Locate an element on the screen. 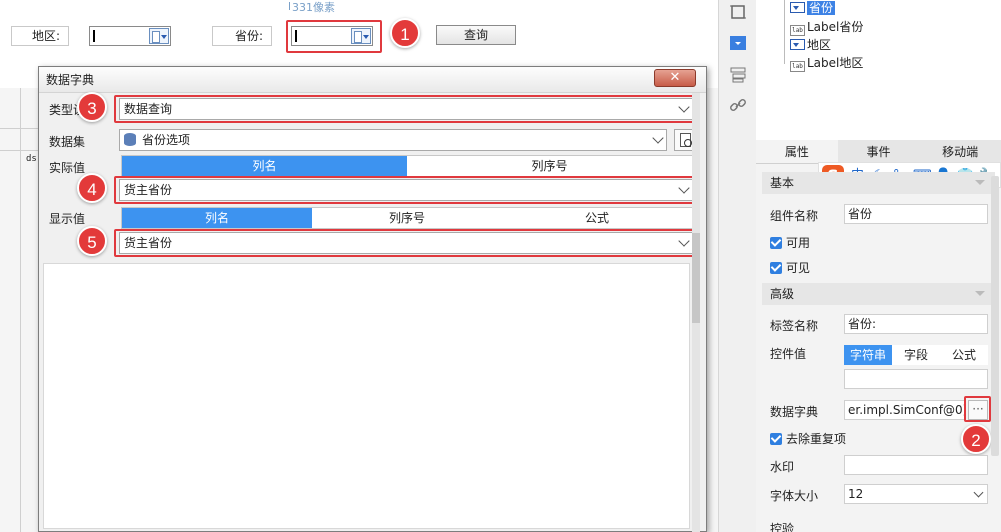 The image size is (1001, 532). step-badge-4: 4 is located at coordinates (92, 188).